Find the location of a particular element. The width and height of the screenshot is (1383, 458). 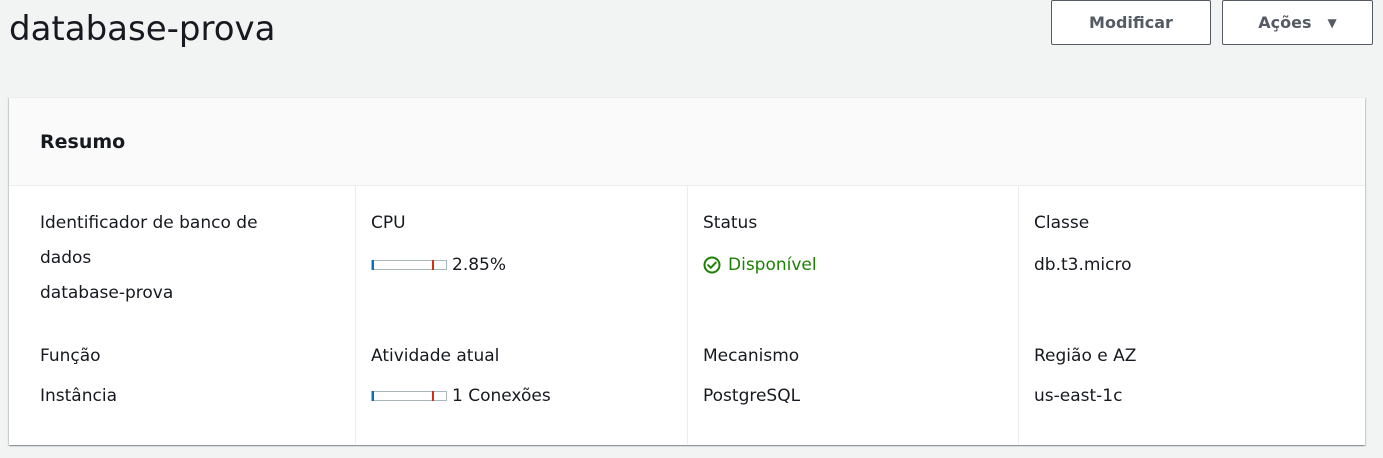

activity-value-row: 1 Conexões is located at coordinates (519, 396).